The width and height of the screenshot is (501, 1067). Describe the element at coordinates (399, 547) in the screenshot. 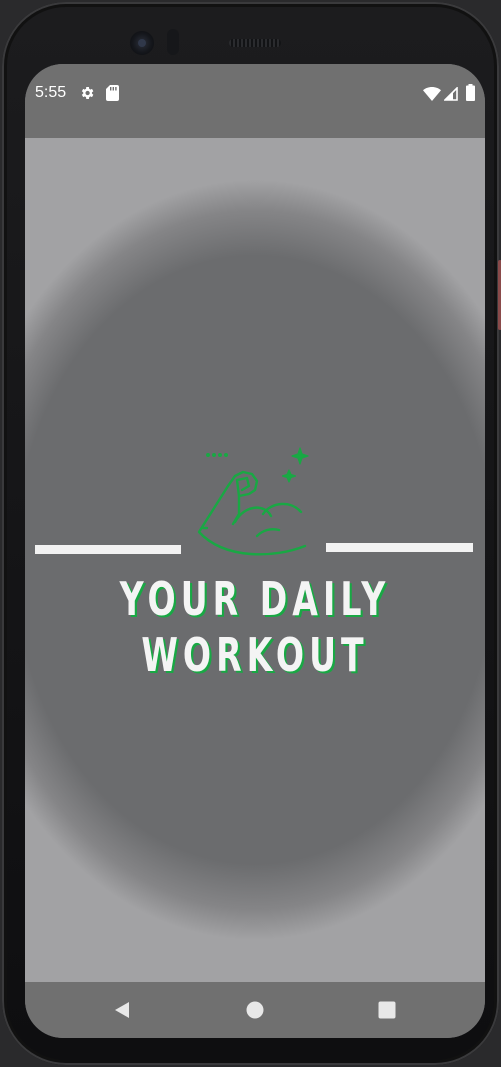

I see `decorative-line-right` at that location.